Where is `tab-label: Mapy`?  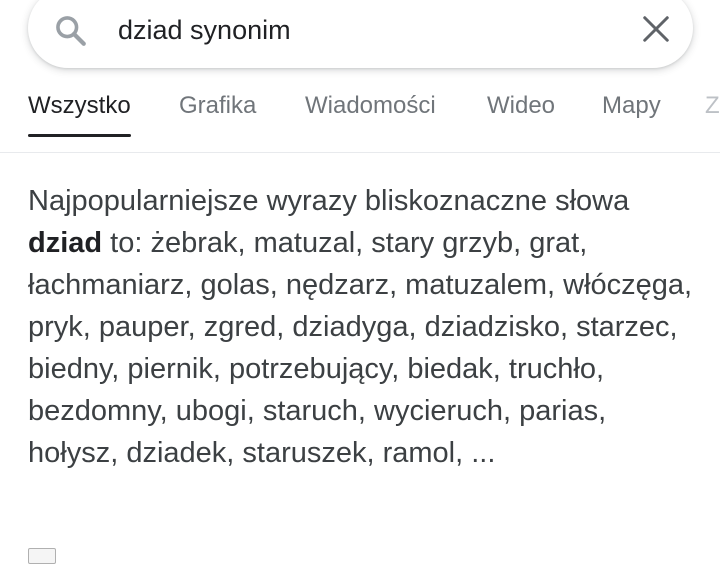
tab-label: Mapy is located at coordinates (631, 105).